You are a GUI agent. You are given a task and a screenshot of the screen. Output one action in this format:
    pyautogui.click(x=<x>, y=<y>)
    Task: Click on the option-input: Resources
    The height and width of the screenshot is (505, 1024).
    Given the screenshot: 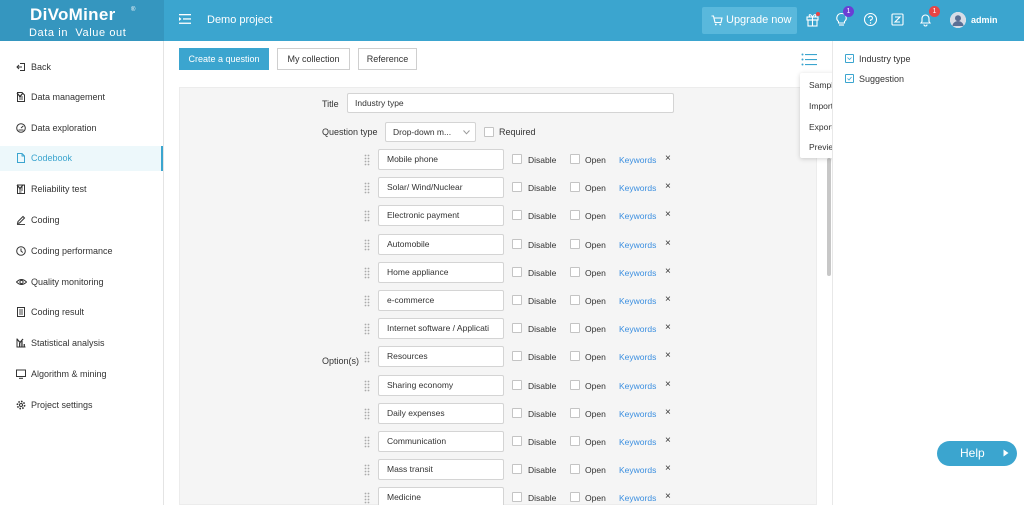 What is the action you would take?
    pyautogui.click(x=441, y=356)
    